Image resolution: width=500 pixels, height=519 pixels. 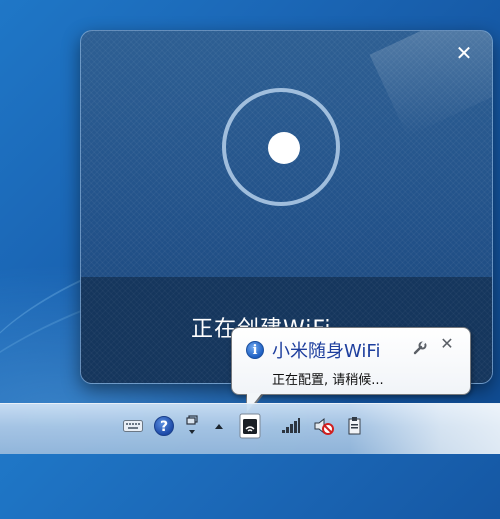 What do you see at coordinates (430, 84) in the screenshot?
I see `window-gloss` at bounding box center [430, 84].